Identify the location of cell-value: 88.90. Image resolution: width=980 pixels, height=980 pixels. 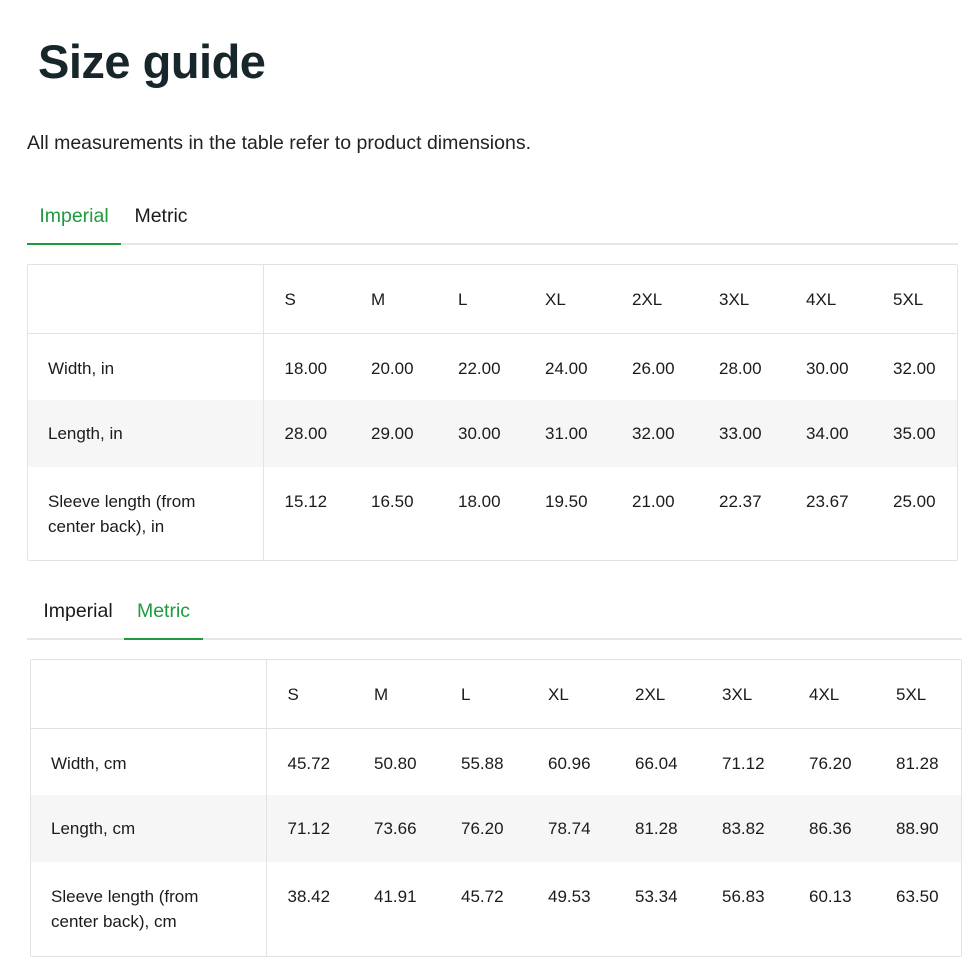
(918, 828).